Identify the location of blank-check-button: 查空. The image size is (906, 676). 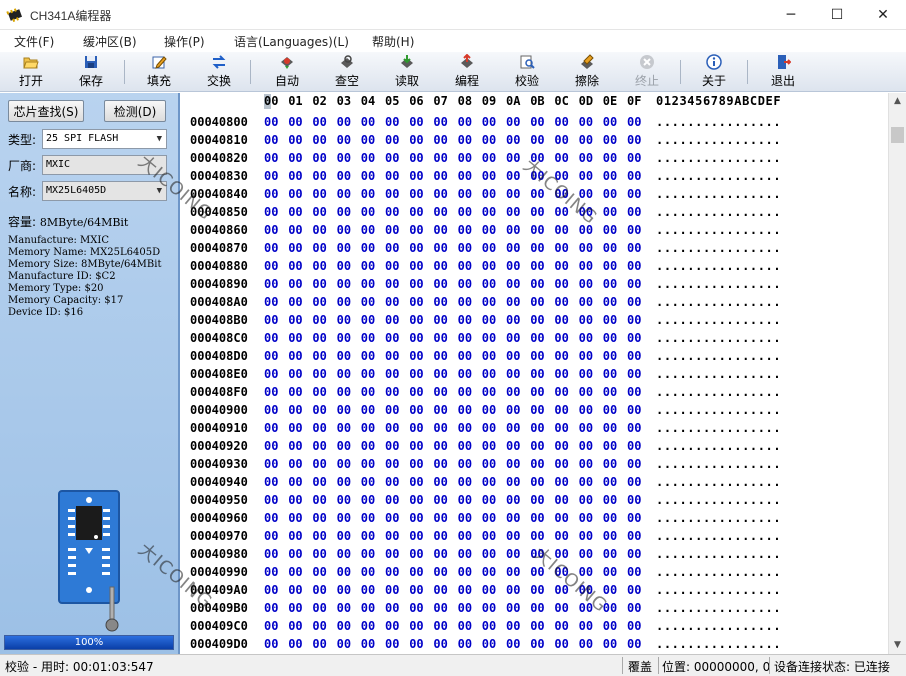
(347, 72).